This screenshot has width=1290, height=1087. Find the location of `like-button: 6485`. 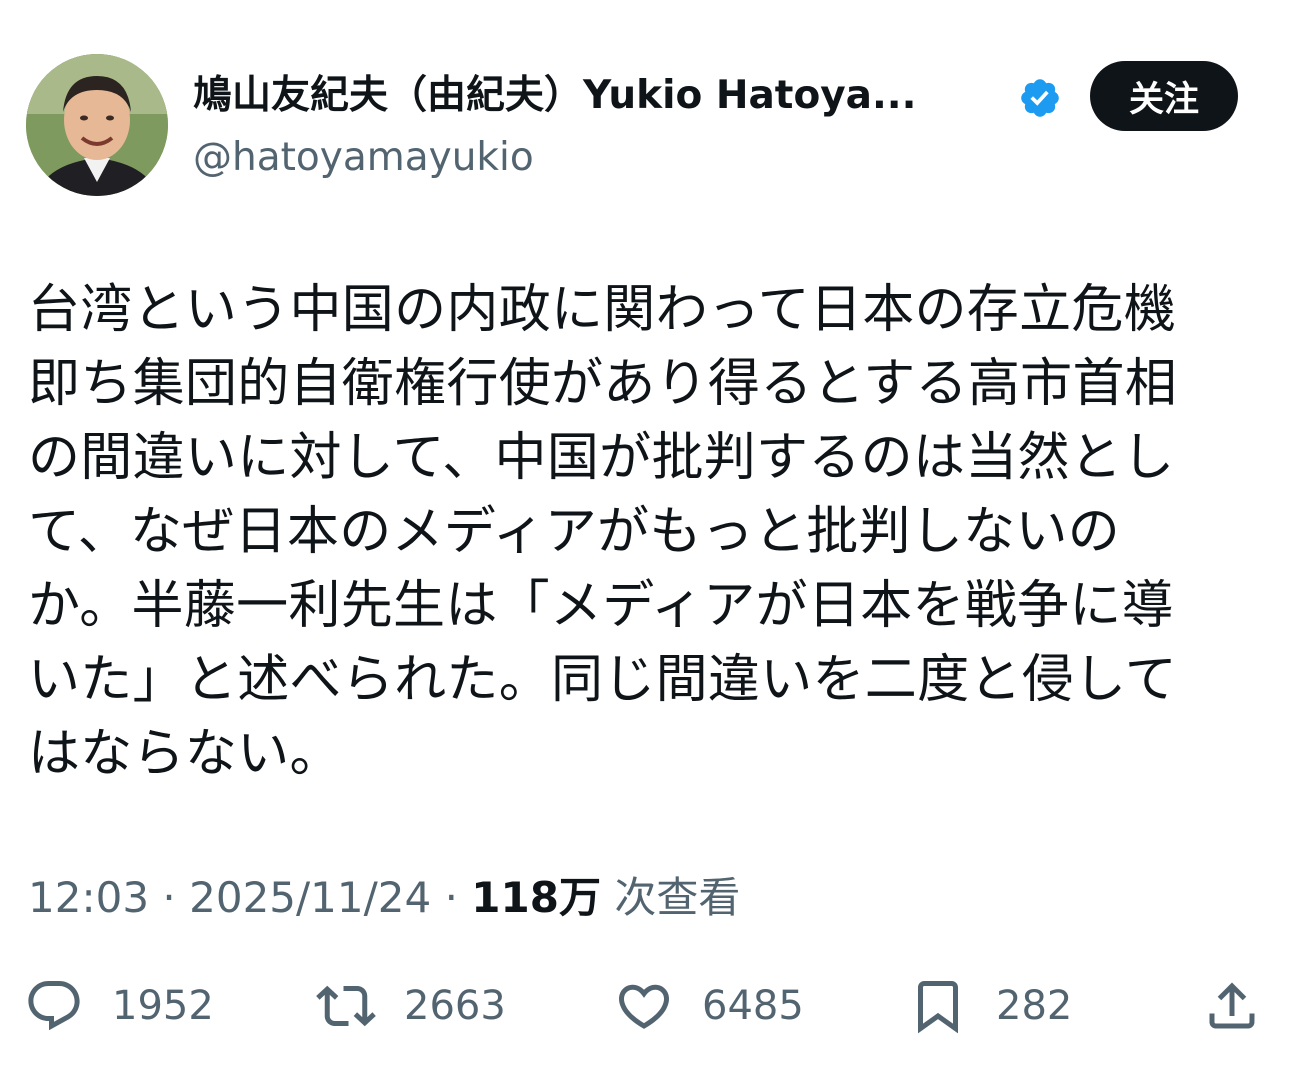

like-button: 6485 is located at coordinates (709, 1006).